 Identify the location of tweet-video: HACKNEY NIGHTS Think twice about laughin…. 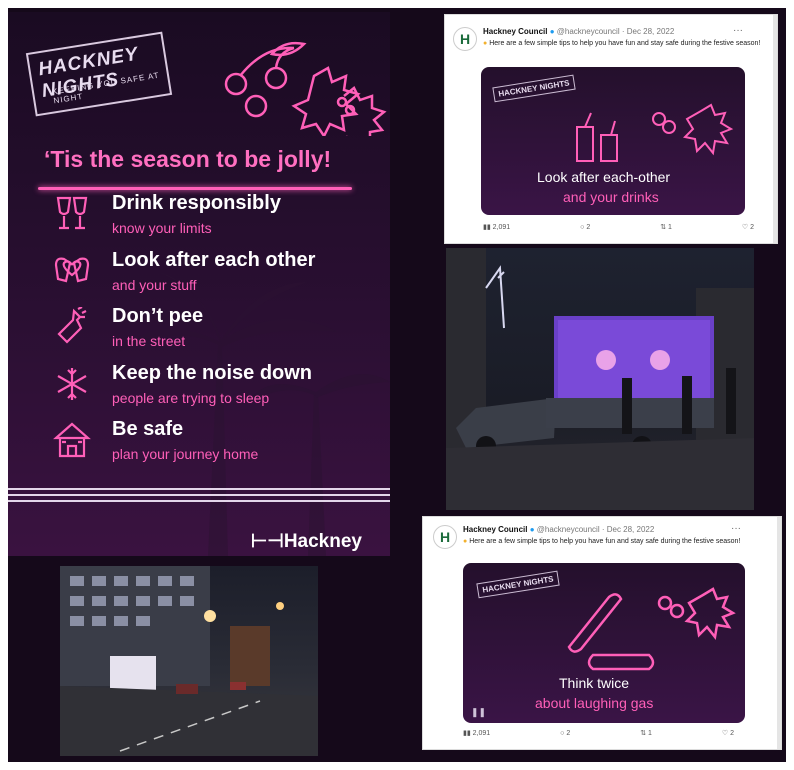
(604, 643).